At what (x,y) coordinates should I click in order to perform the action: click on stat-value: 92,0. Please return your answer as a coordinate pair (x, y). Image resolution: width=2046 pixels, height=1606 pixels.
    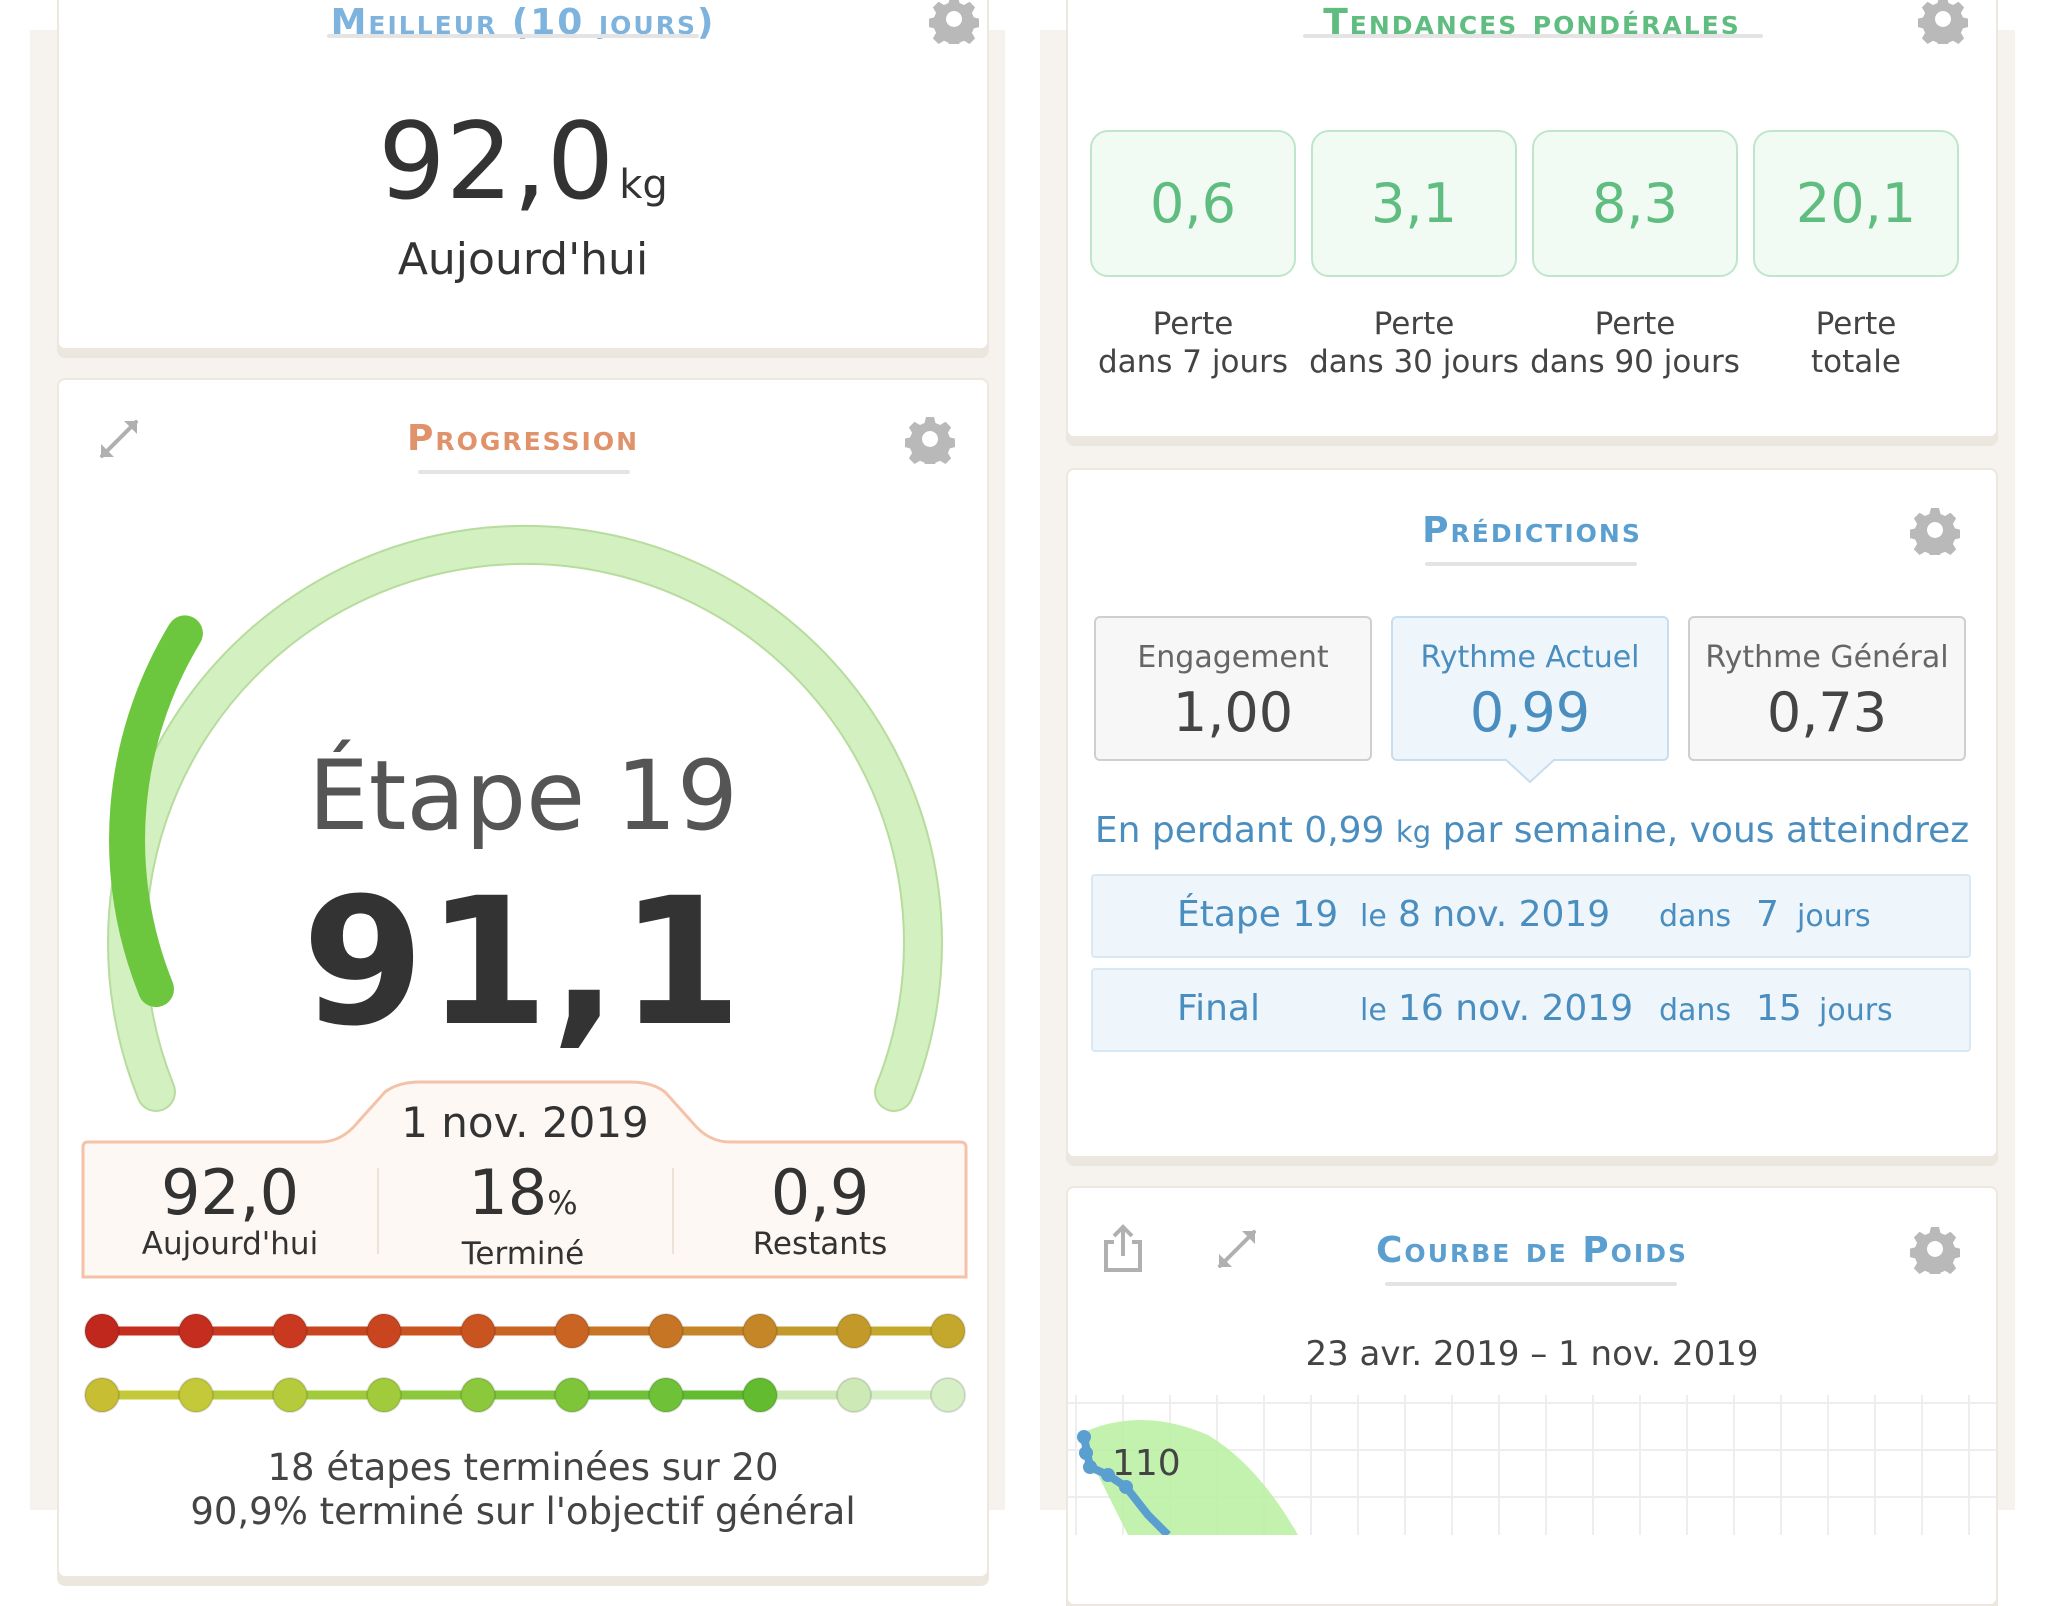
    Looking at the image, I should click on (230, 1192).